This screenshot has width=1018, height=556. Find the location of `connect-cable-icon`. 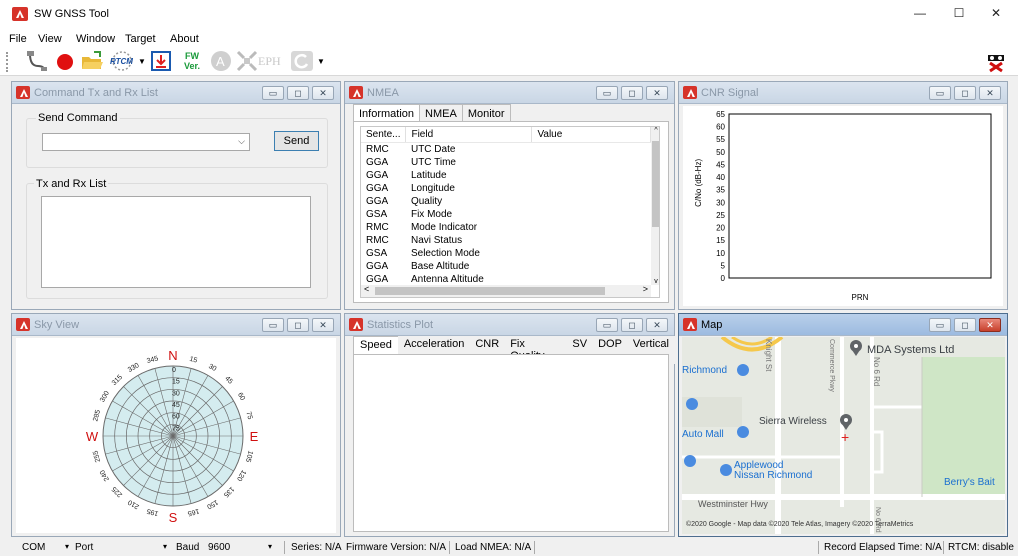

connect-cable-icon is located at coordinates (37, 61).